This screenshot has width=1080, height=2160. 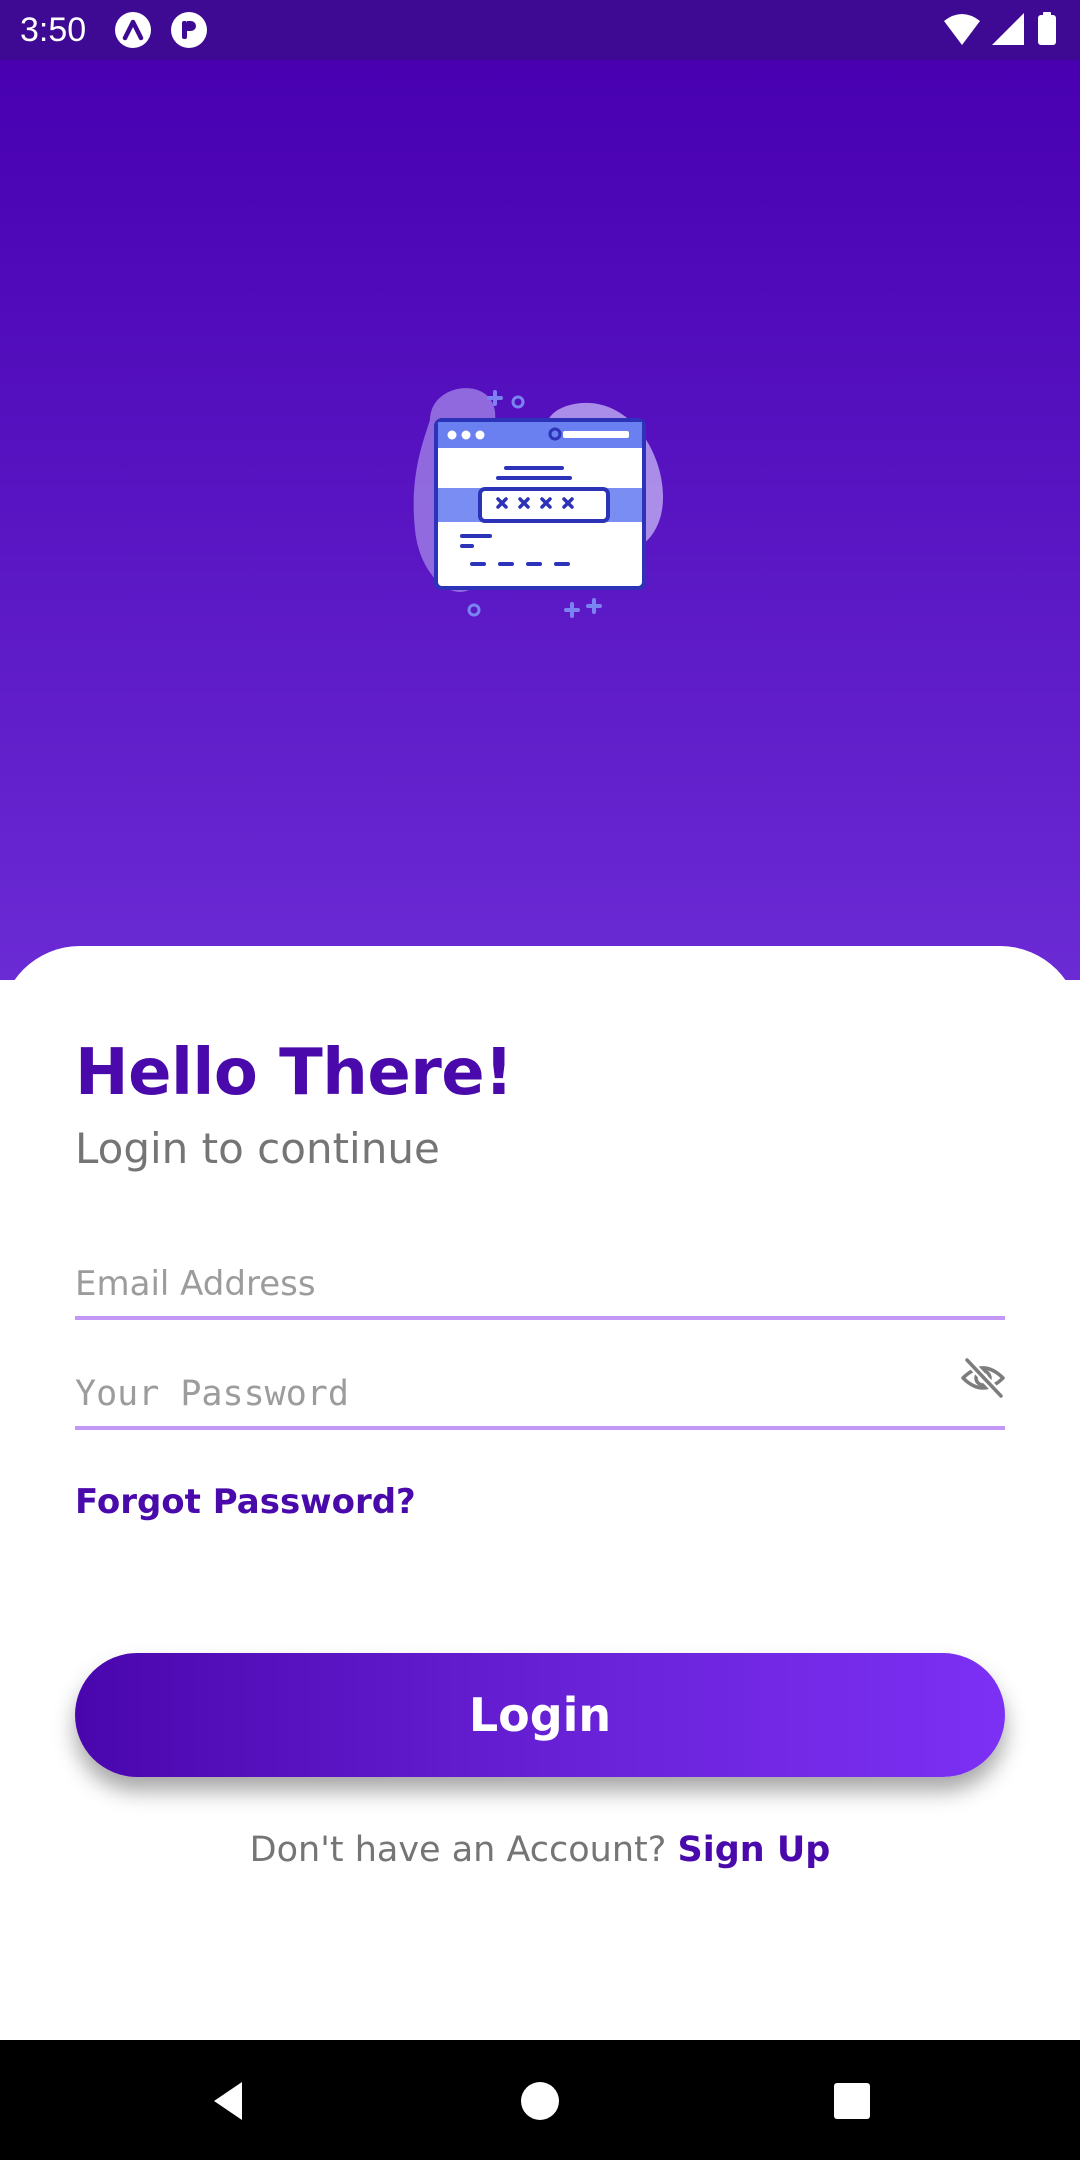 I want to click on home-icon, so click(x=540, y=2101).